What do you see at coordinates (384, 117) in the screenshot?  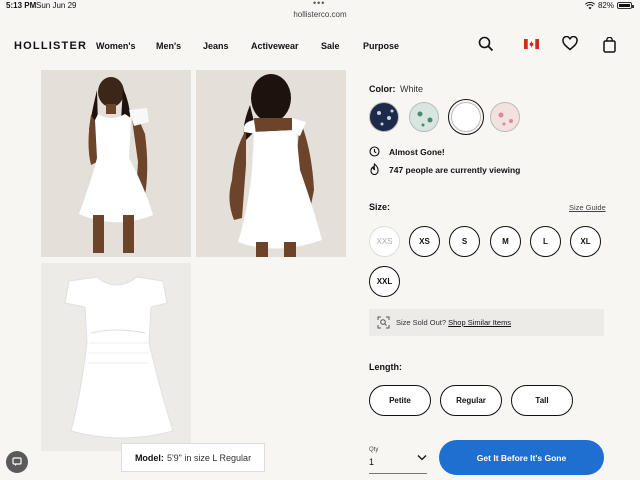 I see `swatch-navy-floral` at bounding box center [384, 117].